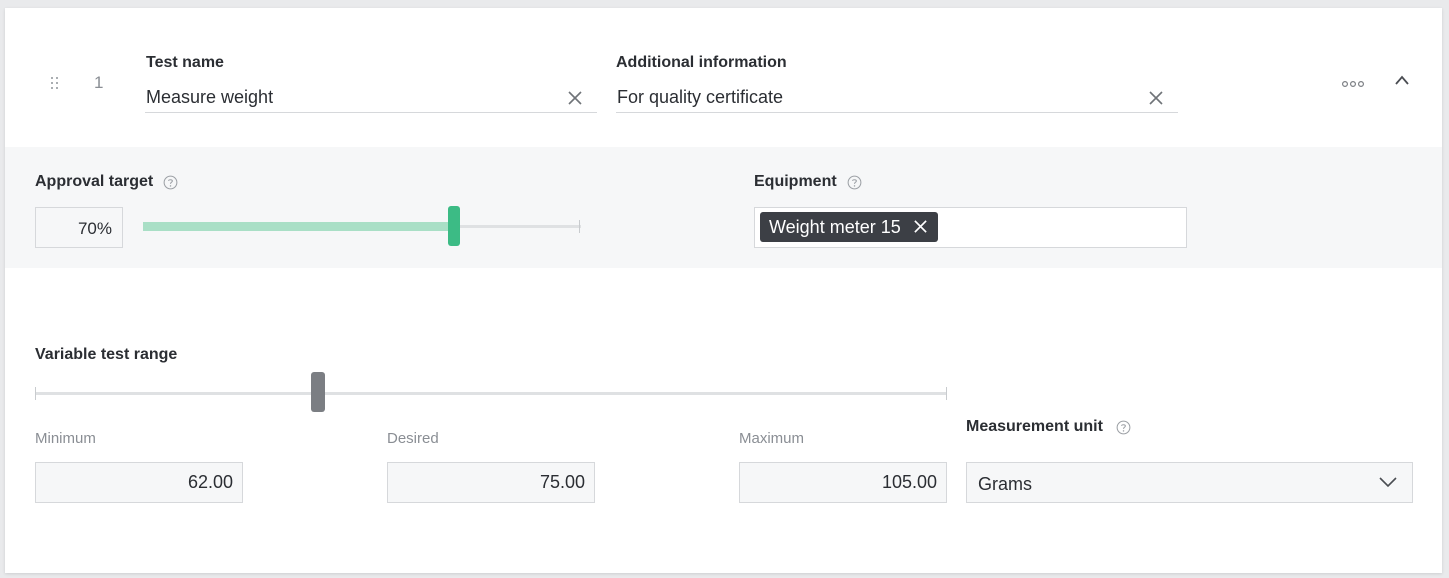 The height and width of the screenshot is (578, 1449). What do you see at coordinates (772, 438) in the screenshot?
I see `maximum-label: Maximum` at bounding box center [772, 438].